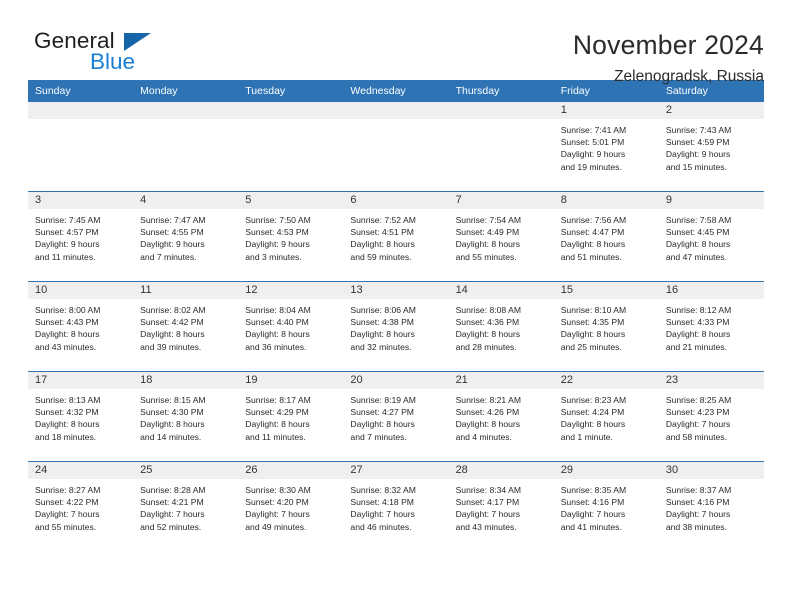 The height and width of the screenshot is (612, 792). Describe the element at coordinates (606, 200) in the screenshot. I see `day-number: 8` at that location.